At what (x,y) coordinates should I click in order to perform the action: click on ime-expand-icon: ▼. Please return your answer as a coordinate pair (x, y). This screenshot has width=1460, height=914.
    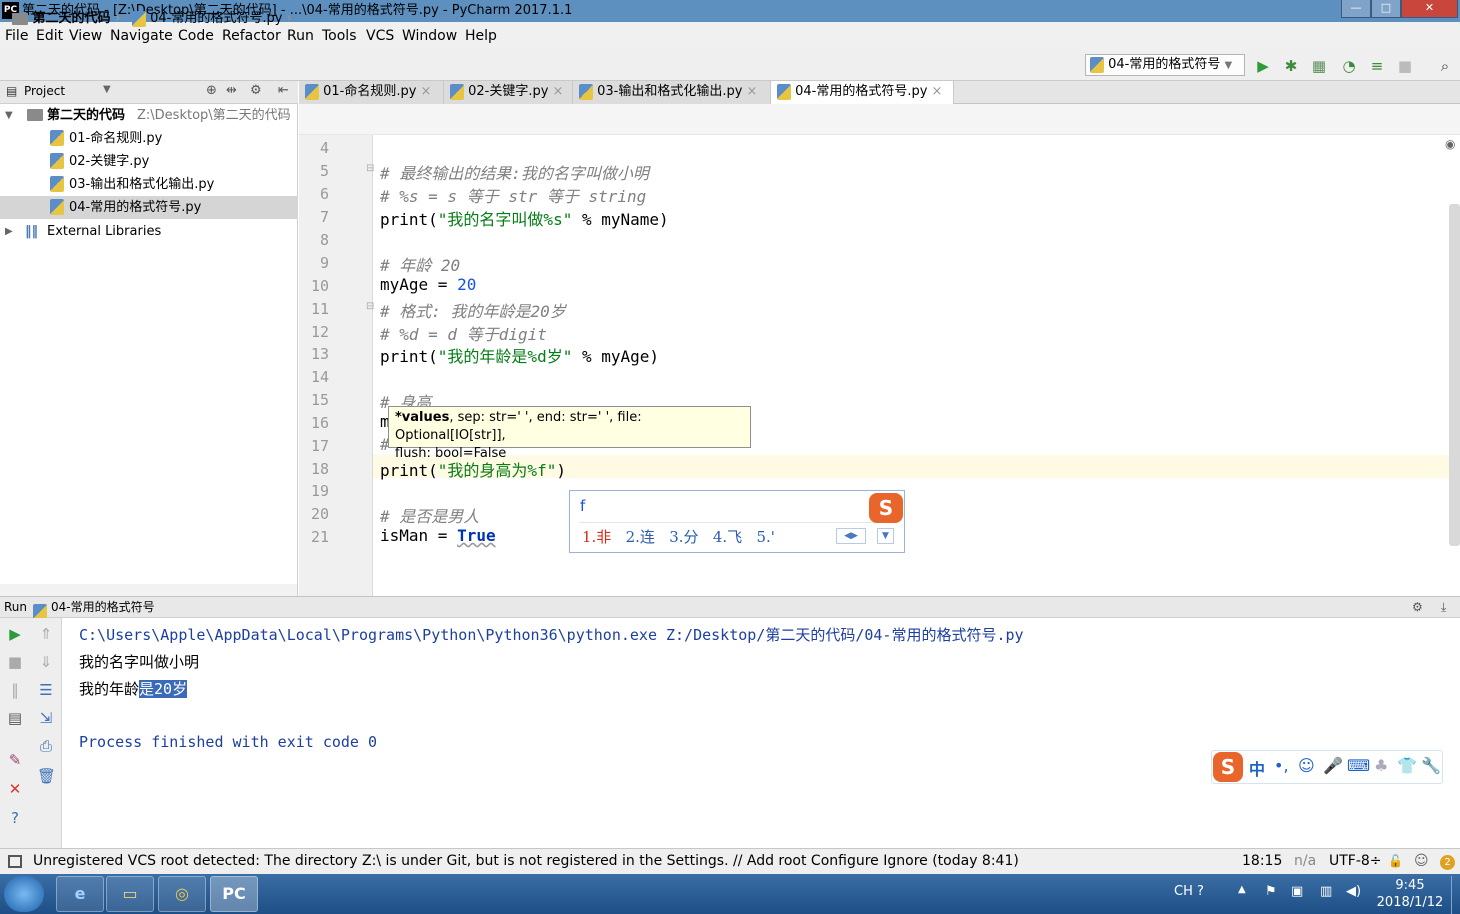
    Looking at the image, I should click on (885, 536).